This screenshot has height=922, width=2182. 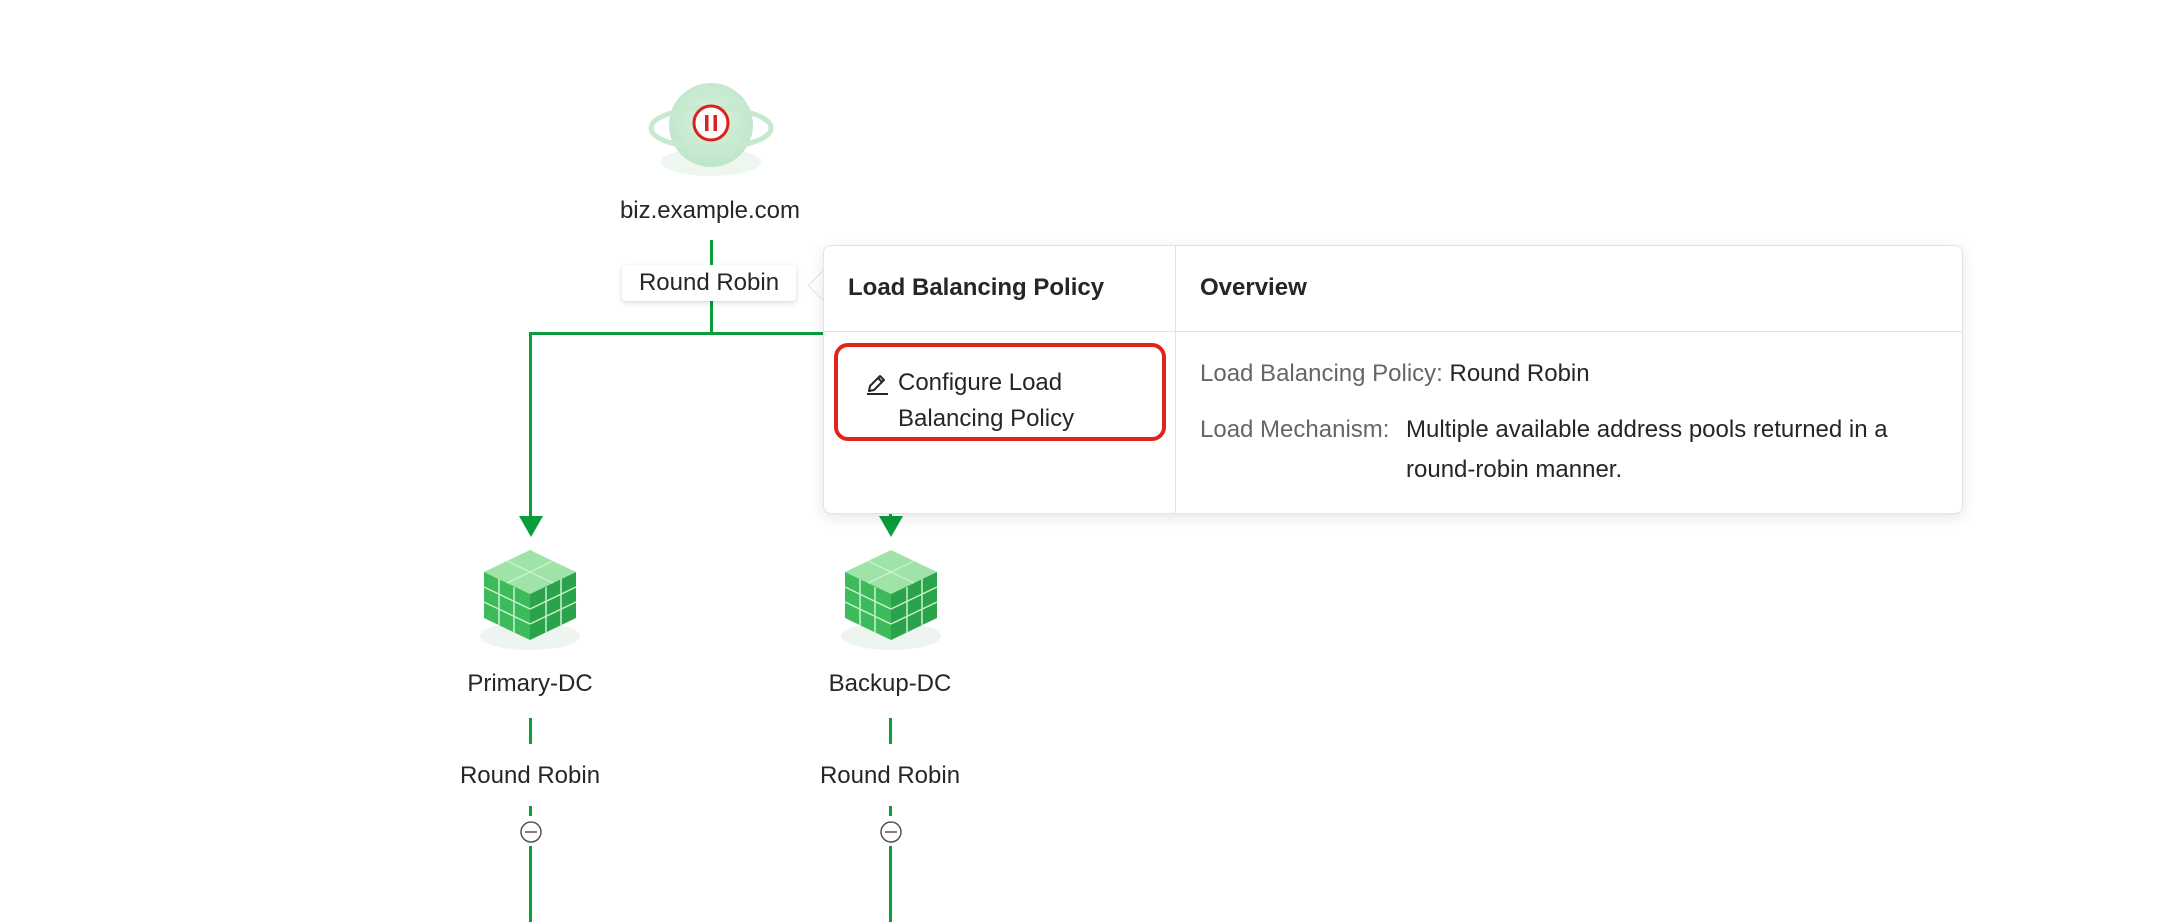 I want to click on edit-icon, so click(x=877, y=385).